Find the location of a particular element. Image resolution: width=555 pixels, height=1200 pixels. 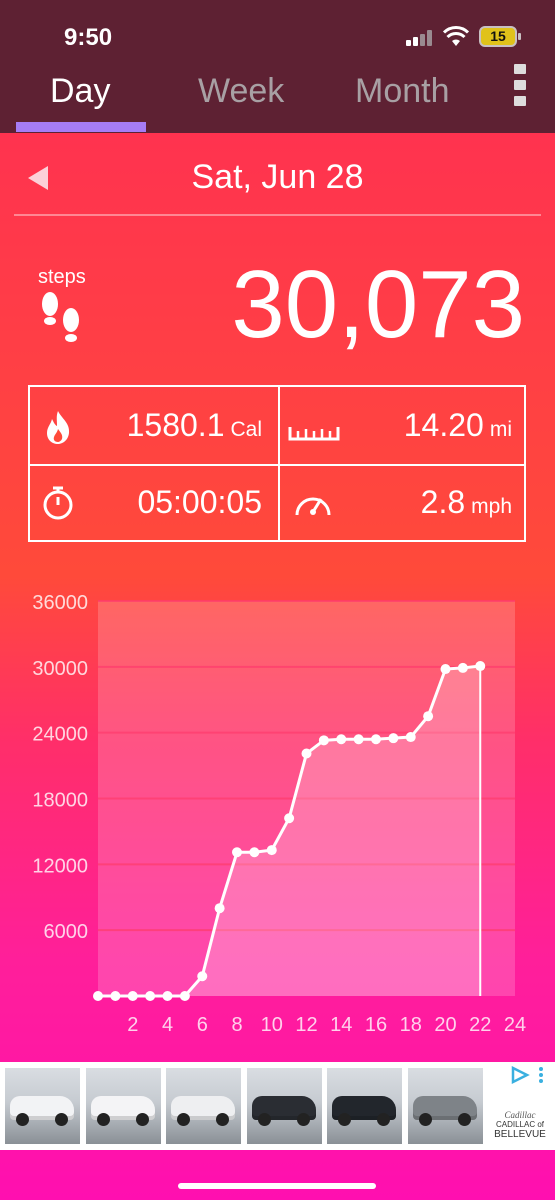

ad-brand: Cadillac CADILLAC of BELLEVUE is located at coordinates (520, 1125).